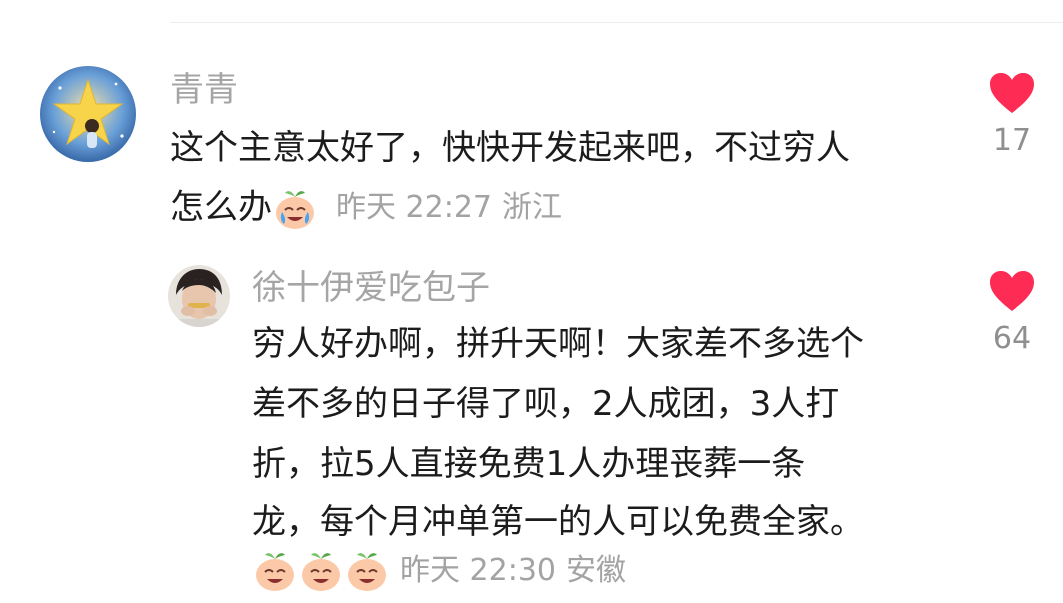 The width and height of the screenshot is (1063, 603). Describe the element at coordinates (371, 288) in the screenshot. I see `reply-username: 徐十伊爱吃包子` at that location.